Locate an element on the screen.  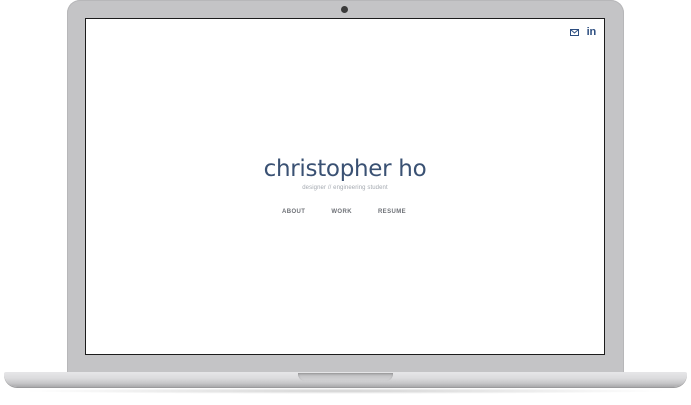
main-nav: ABOUT WORK RESUME is located at coordinates (344, 212).